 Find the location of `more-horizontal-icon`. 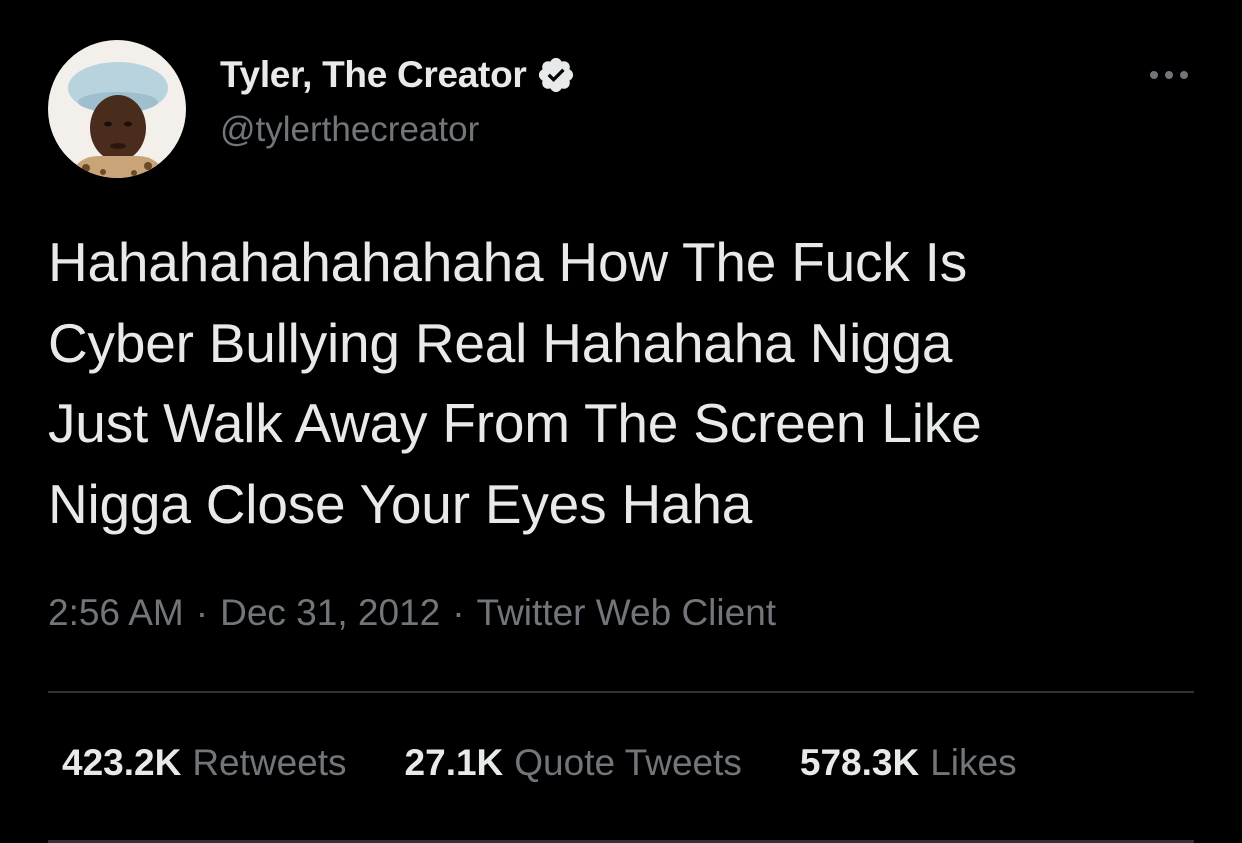

more-horizontal-icon is located at coordinates (1169, 75).